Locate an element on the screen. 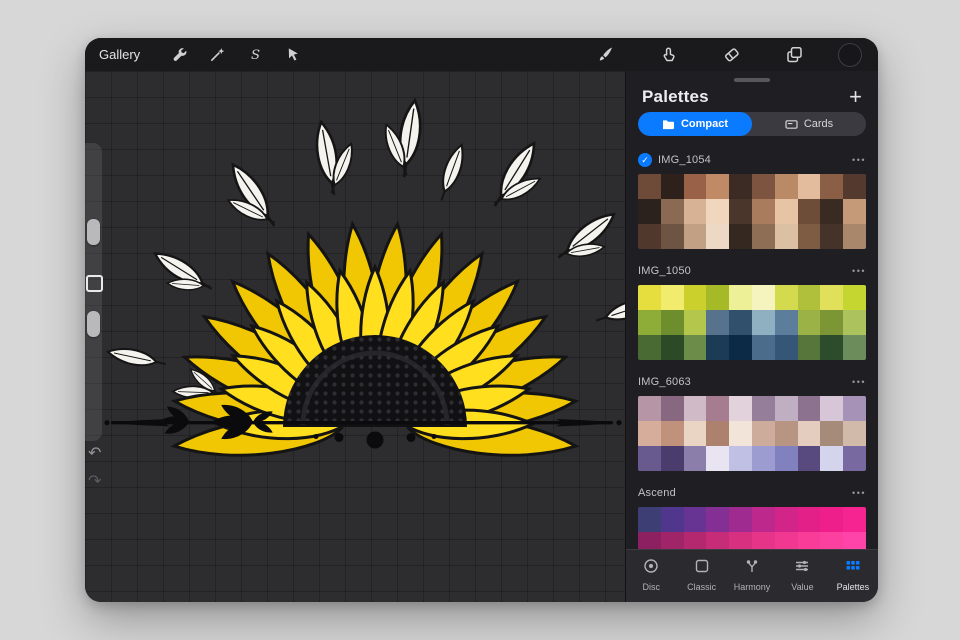 This screenshot has width=960, height=640. palette-header: IMG_6063 ••• is located at coordinates (752, 382).